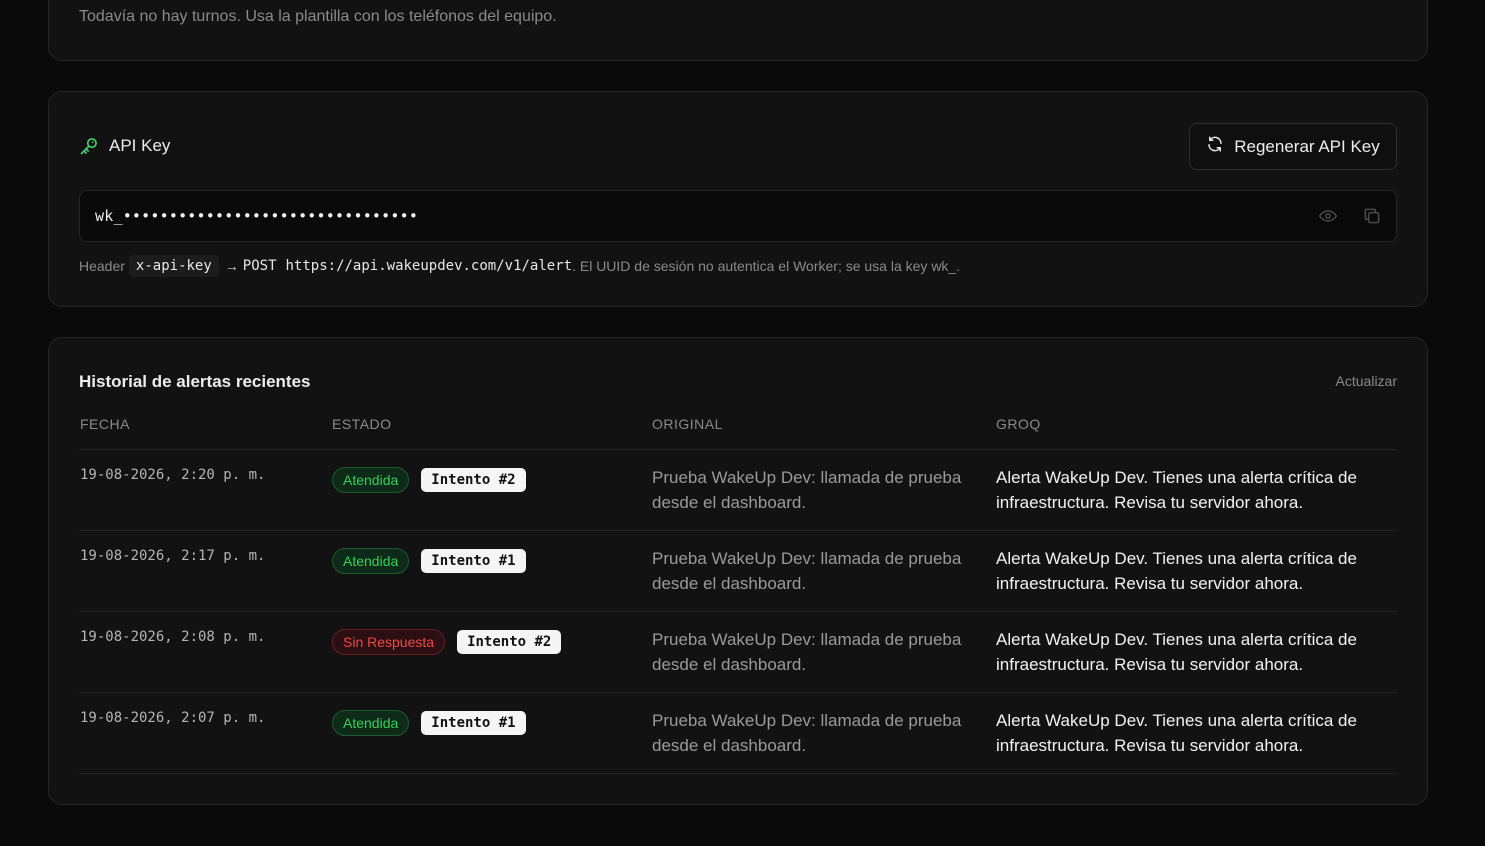 The image size is (1485, 846). Describe the element at coordinates (1018, 424) in the screenshot. I see `column-header-groq: GROQ` at that location.